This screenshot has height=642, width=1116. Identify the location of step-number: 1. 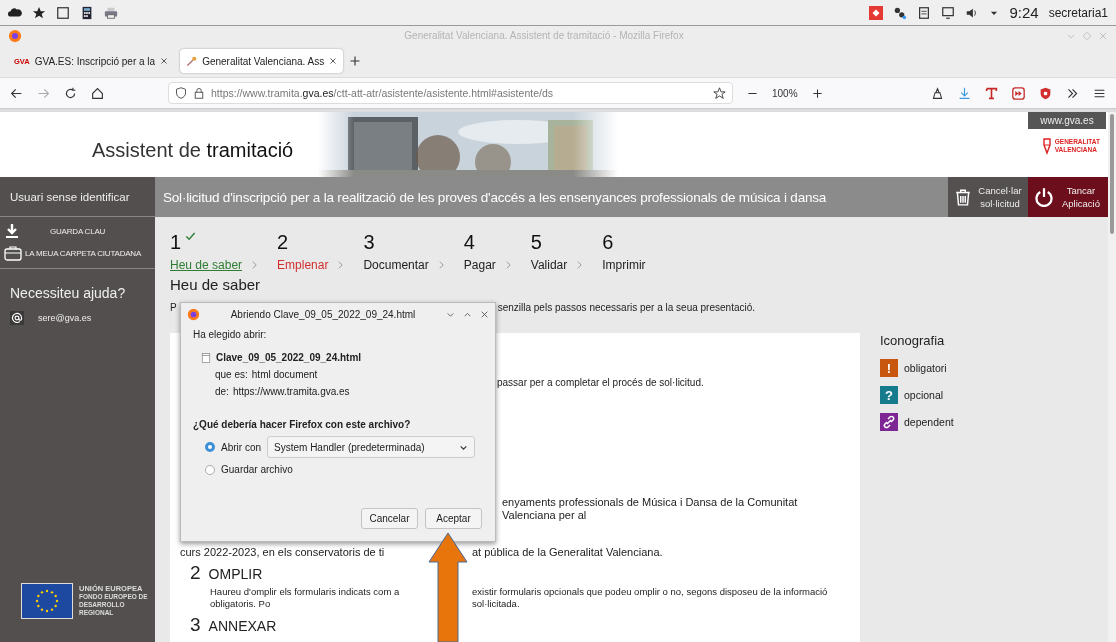
(176, 242).